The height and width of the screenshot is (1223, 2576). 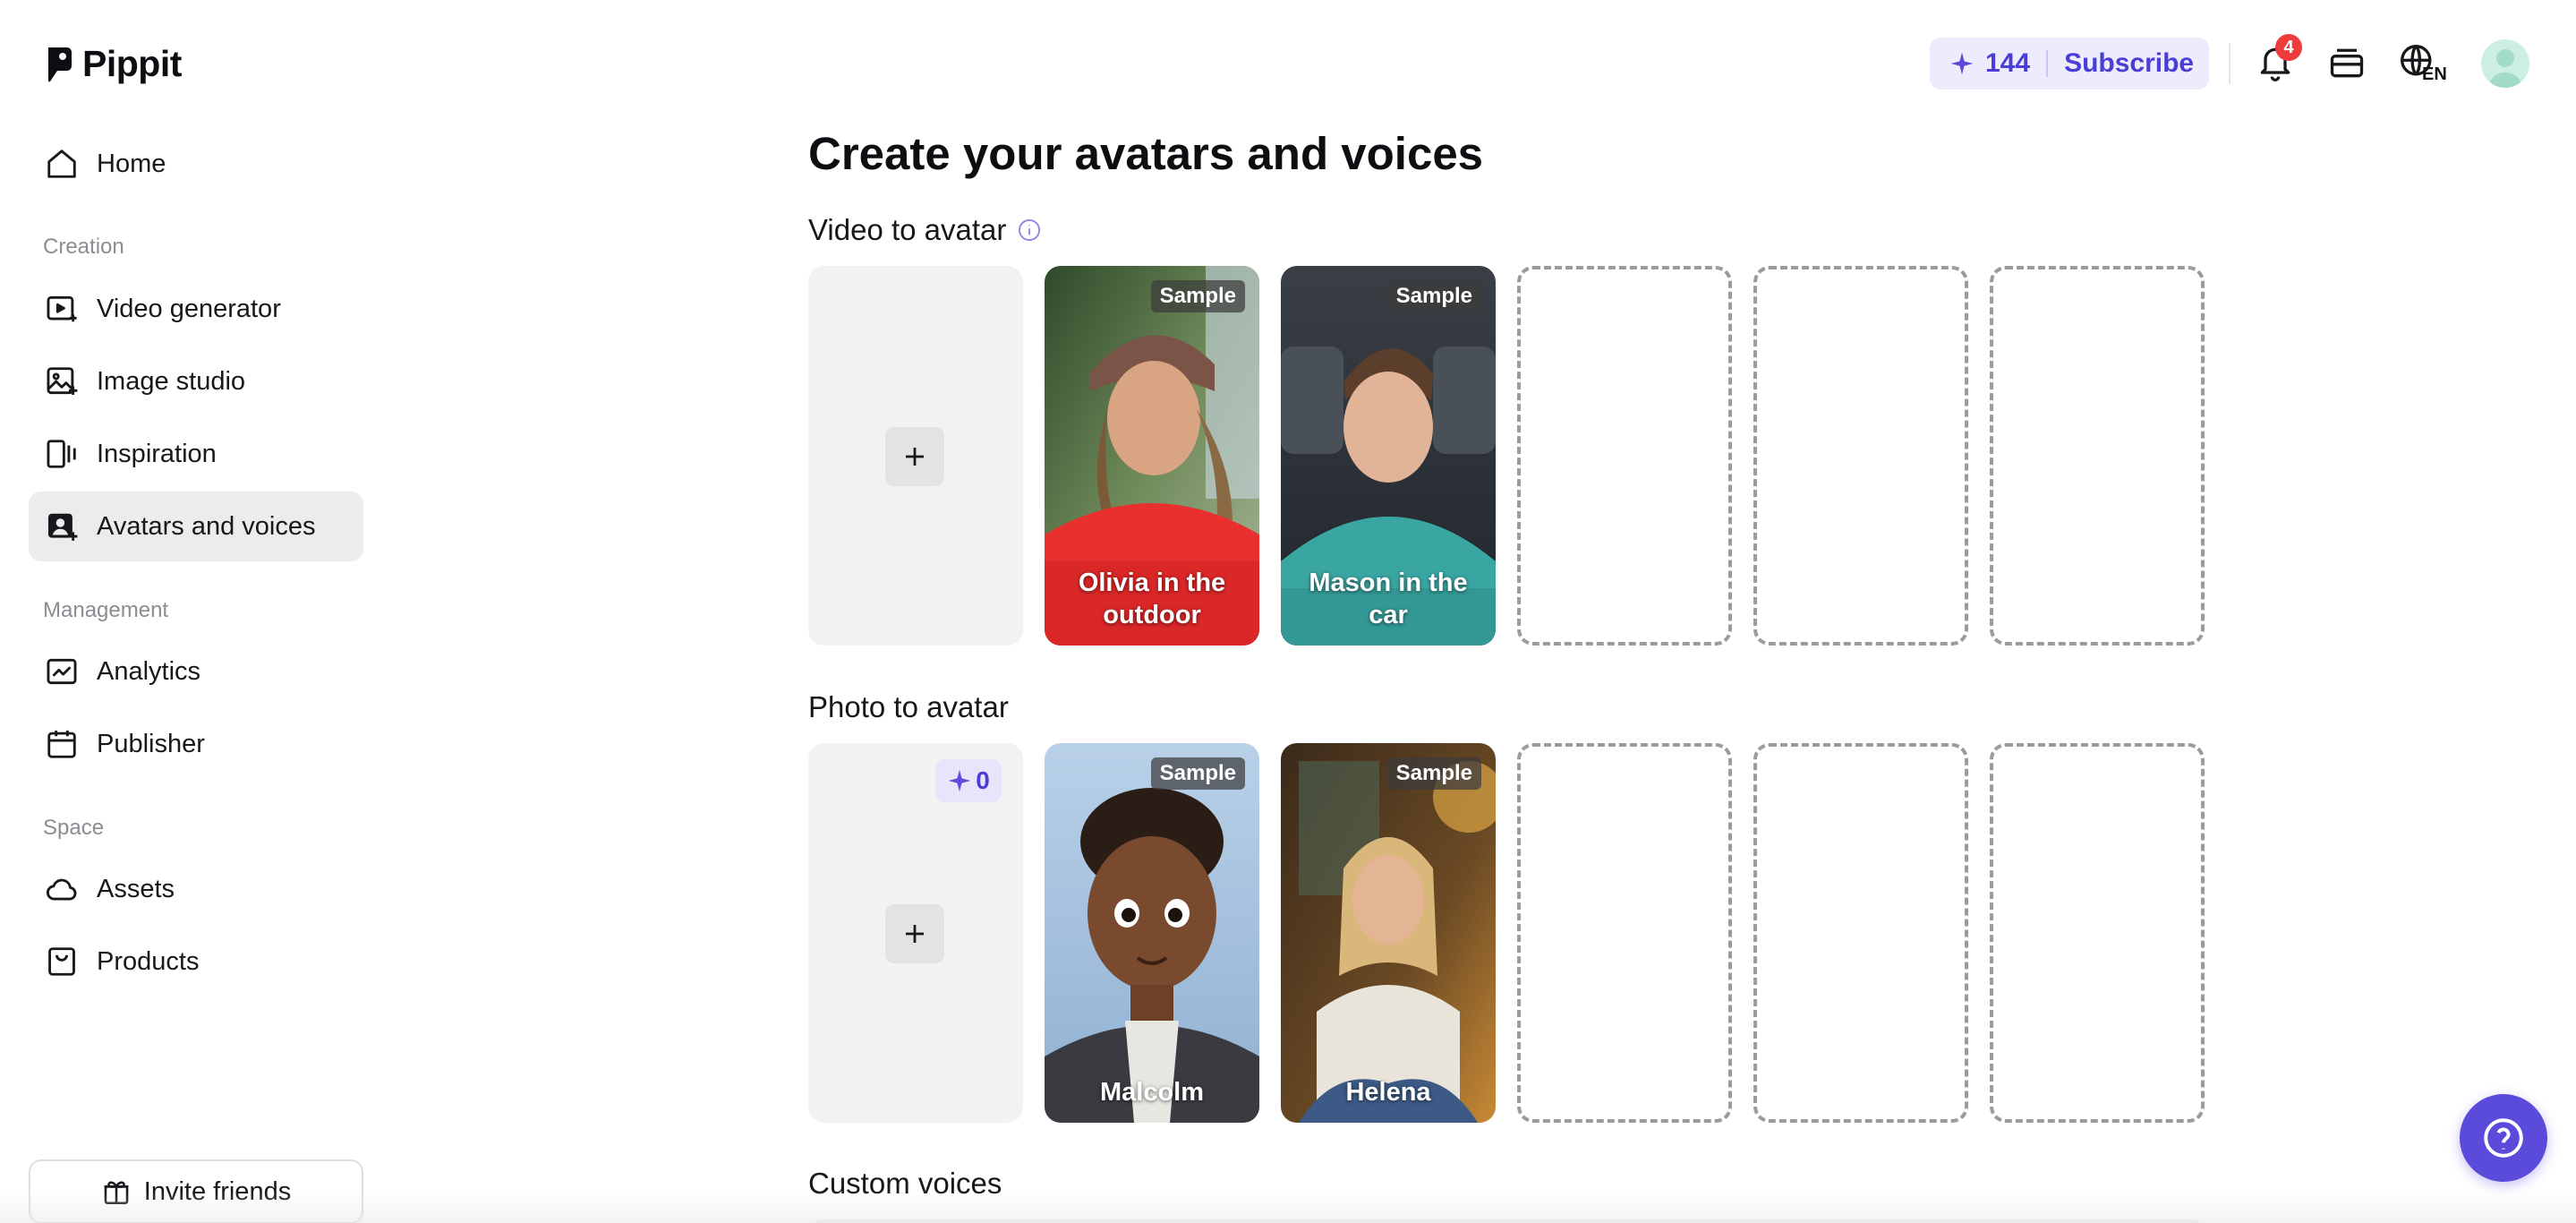 I want to click on malcolm-cartoon-image, so click(x=1152, y=933).